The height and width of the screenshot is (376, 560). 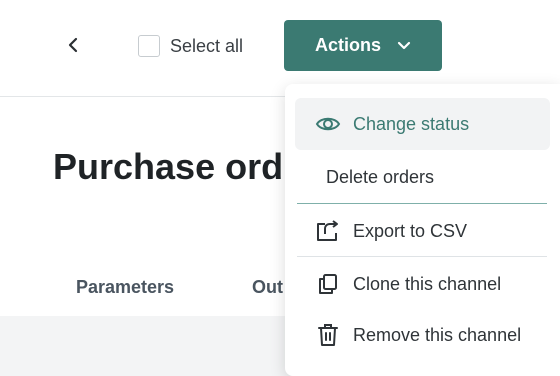 I want to click on menu-item-delete-orders: Delete orders, so click(x=422, y=177).